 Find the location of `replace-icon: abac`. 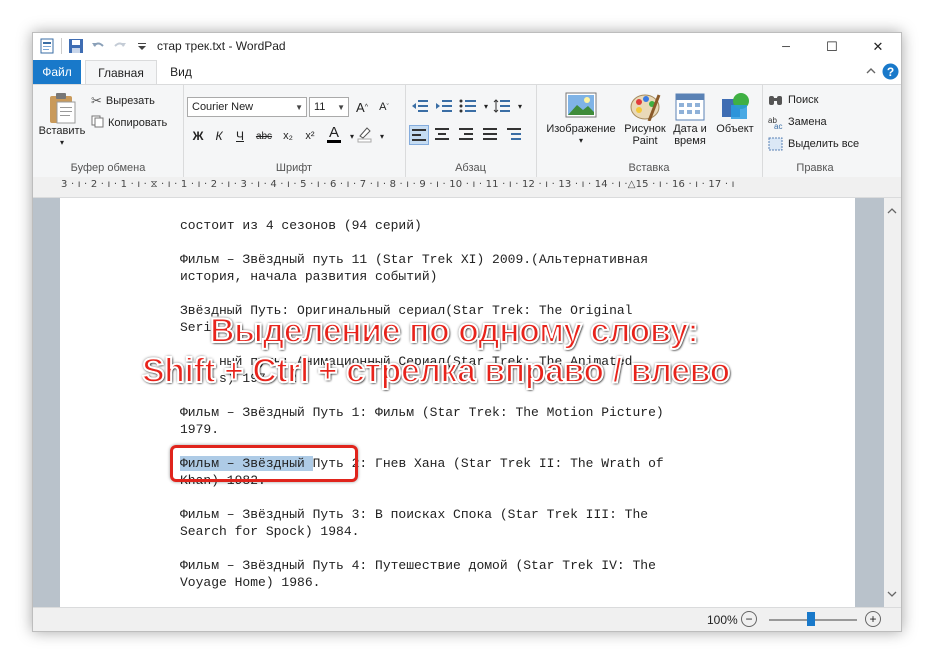

replace-icon: abac is located at coordinates (775, 122).